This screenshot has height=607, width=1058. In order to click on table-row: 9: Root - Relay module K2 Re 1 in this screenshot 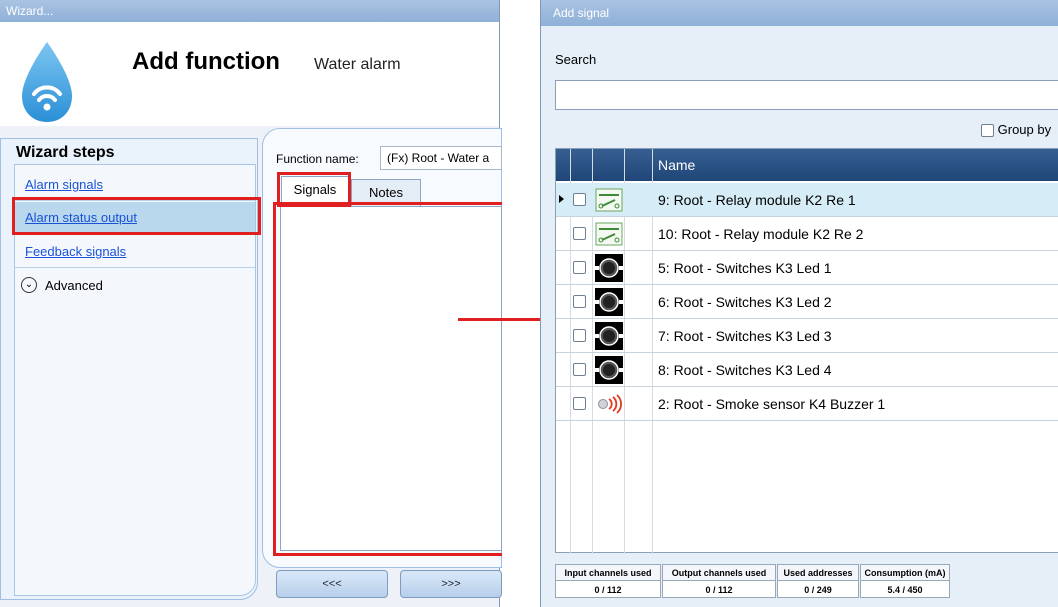, I will do `click(807, 200)`.